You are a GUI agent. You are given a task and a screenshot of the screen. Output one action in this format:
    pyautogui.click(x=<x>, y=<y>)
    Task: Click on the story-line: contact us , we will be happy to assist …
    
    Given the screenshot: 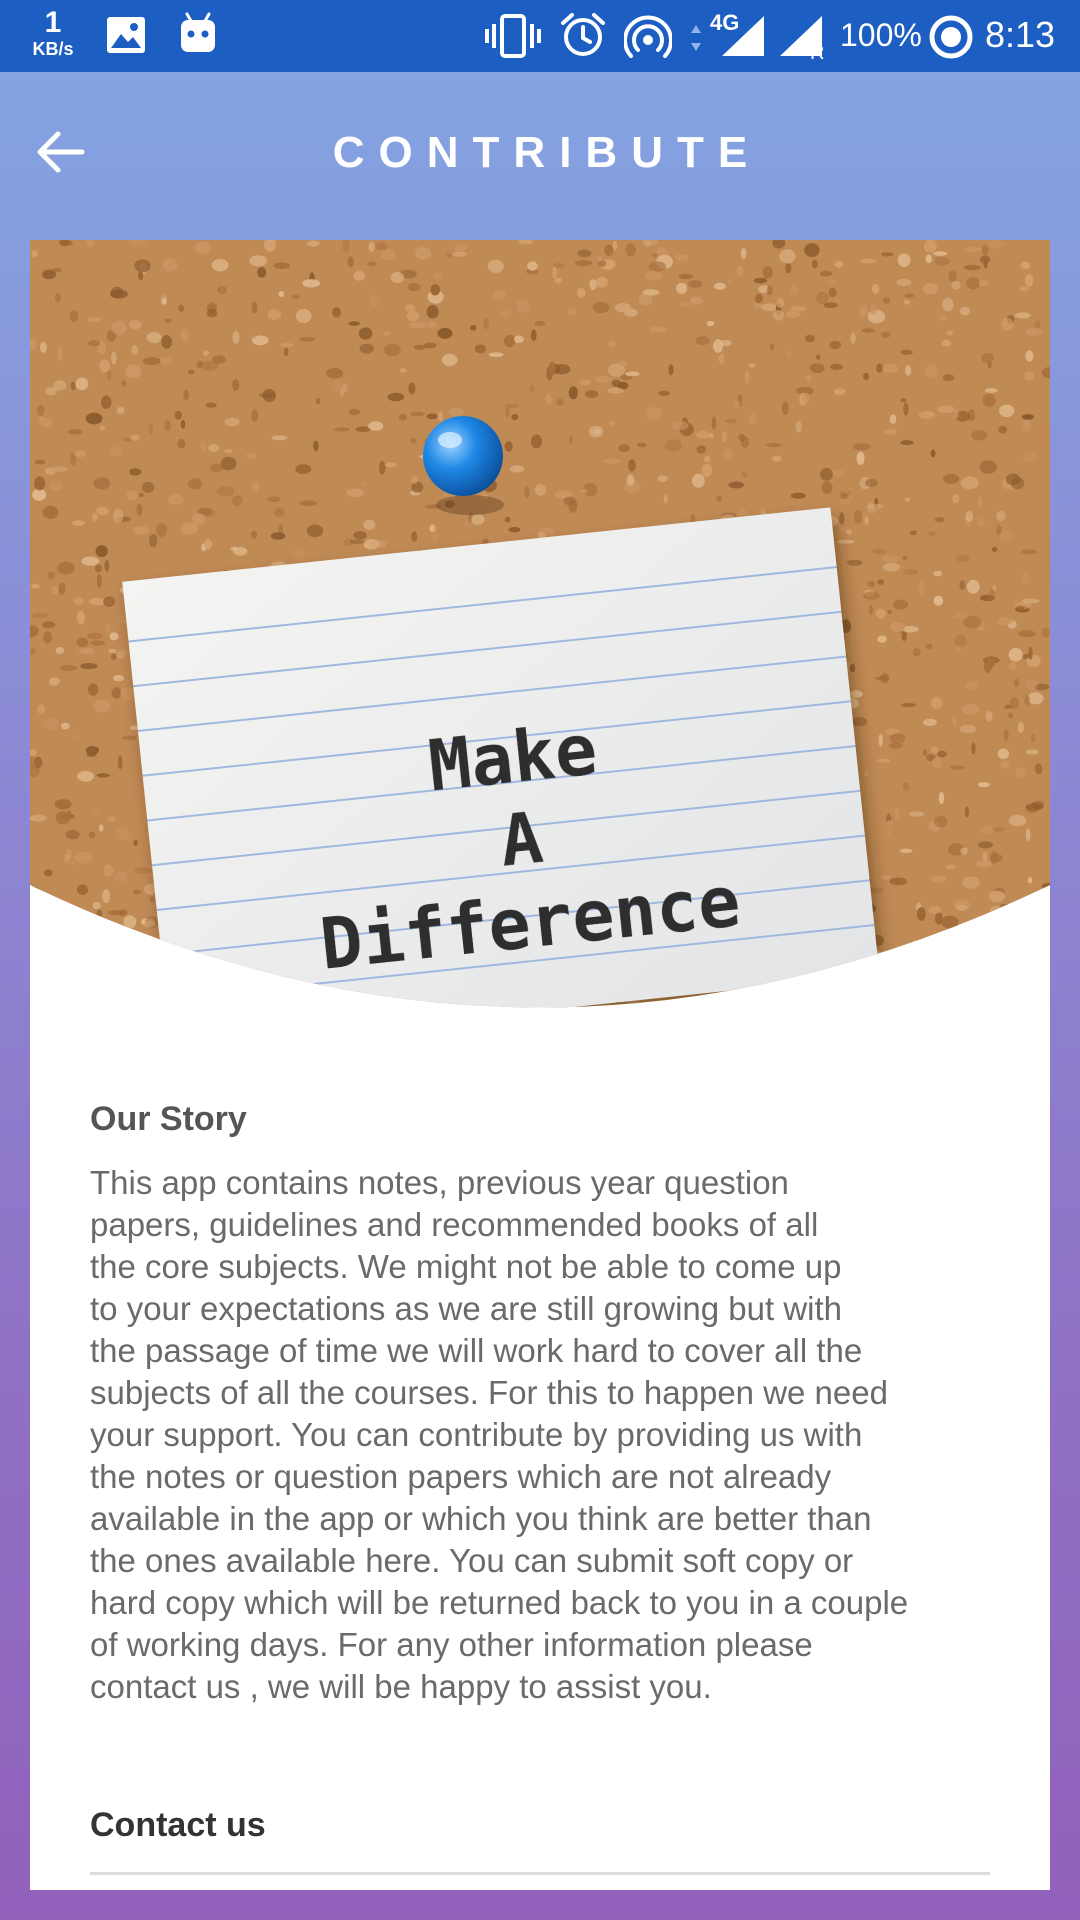 What is the action you would take?
    pyautogui.click(x=401, y=1686)
    